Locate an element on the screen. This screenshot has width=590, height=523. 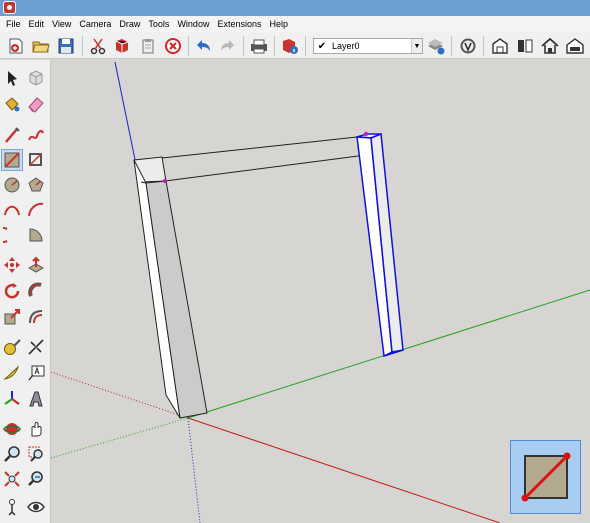
dimension-icon is located at coordinates (36, 347).